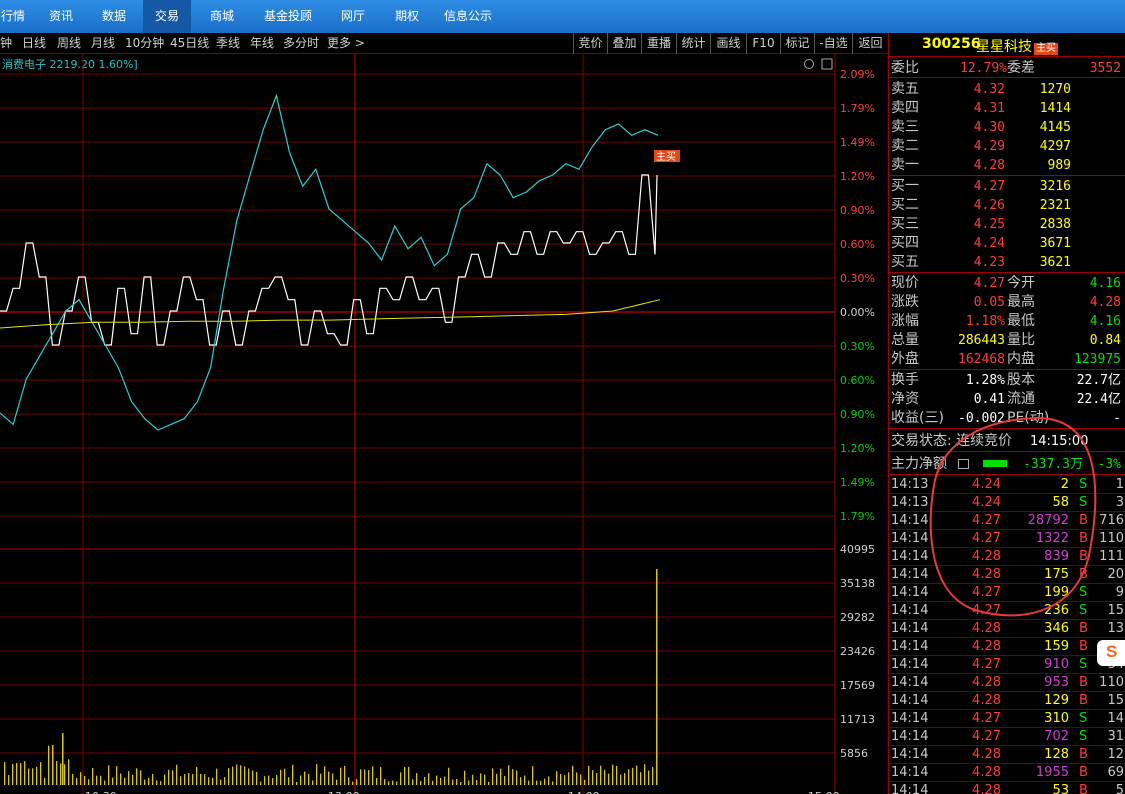 The height and width of the screenshot is (794, 1125). I want to click on tick-n: 14, so click(1115, 718).